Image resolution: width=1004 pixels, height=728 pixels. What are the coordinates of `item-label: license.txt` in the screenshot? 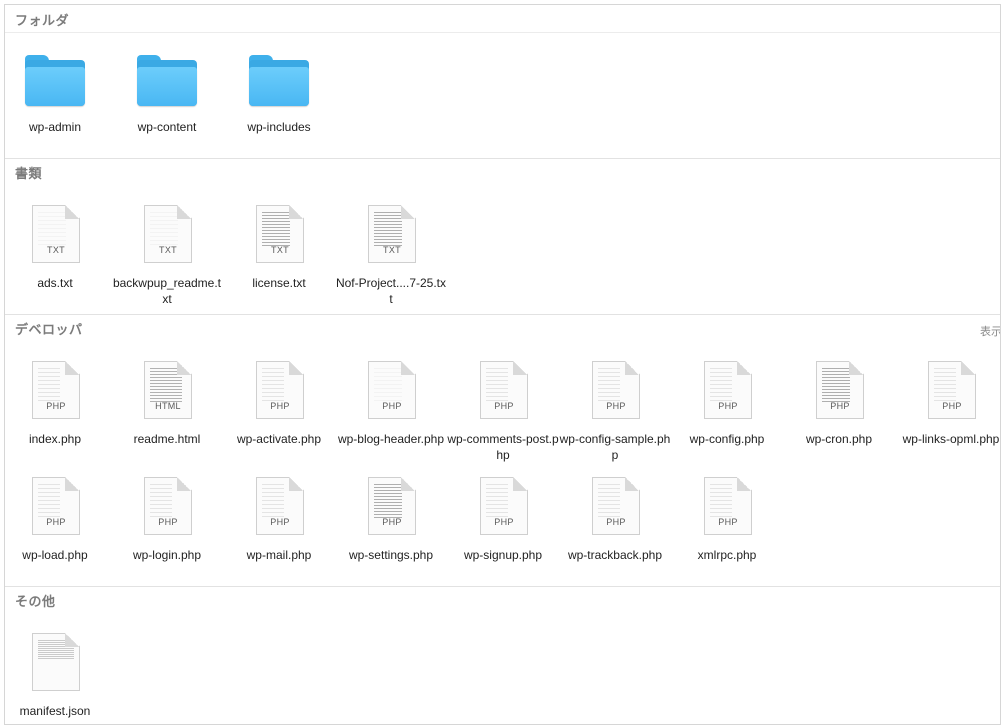 It's located at (279, 283).